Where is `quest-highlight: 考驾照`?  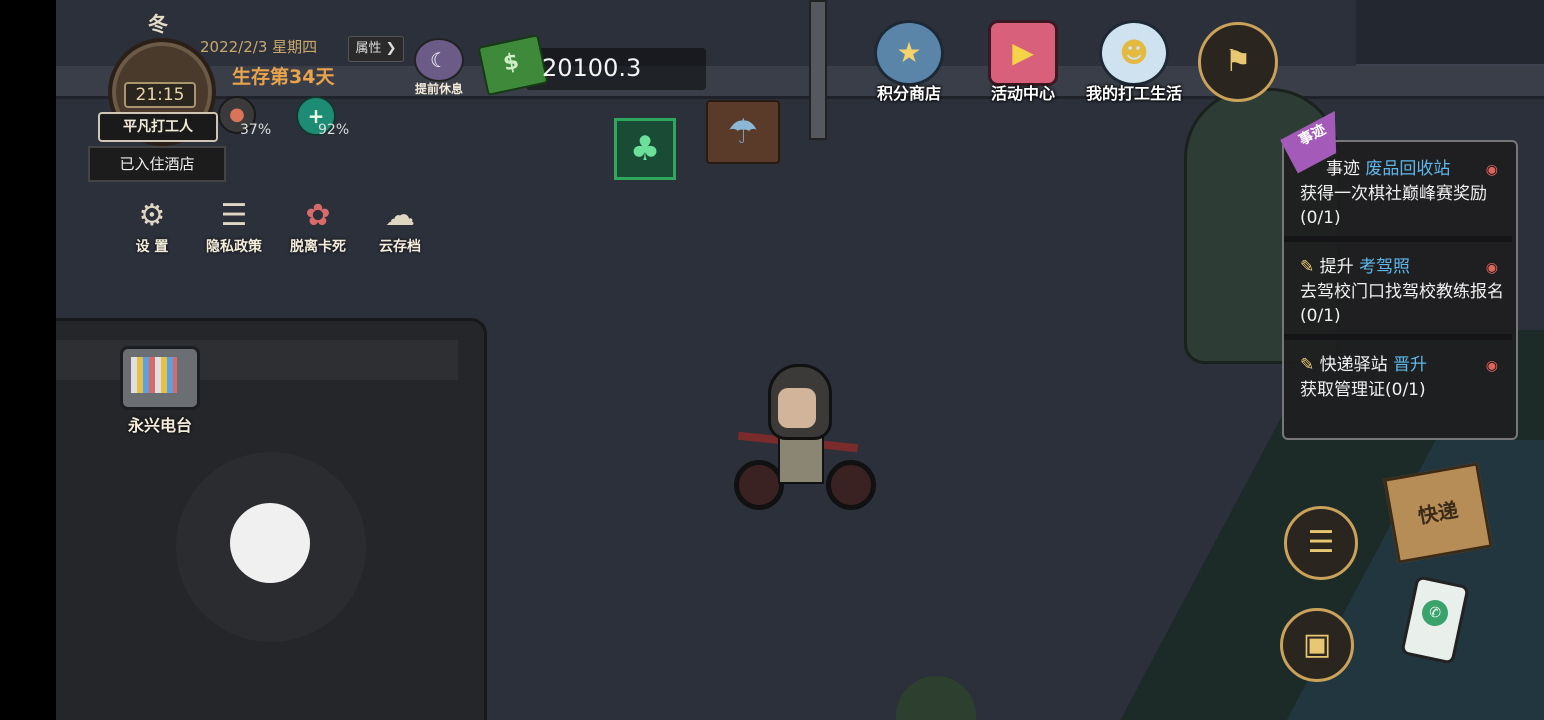
quest-highlight: 考驾照 is located at coordinates (1385, 267).